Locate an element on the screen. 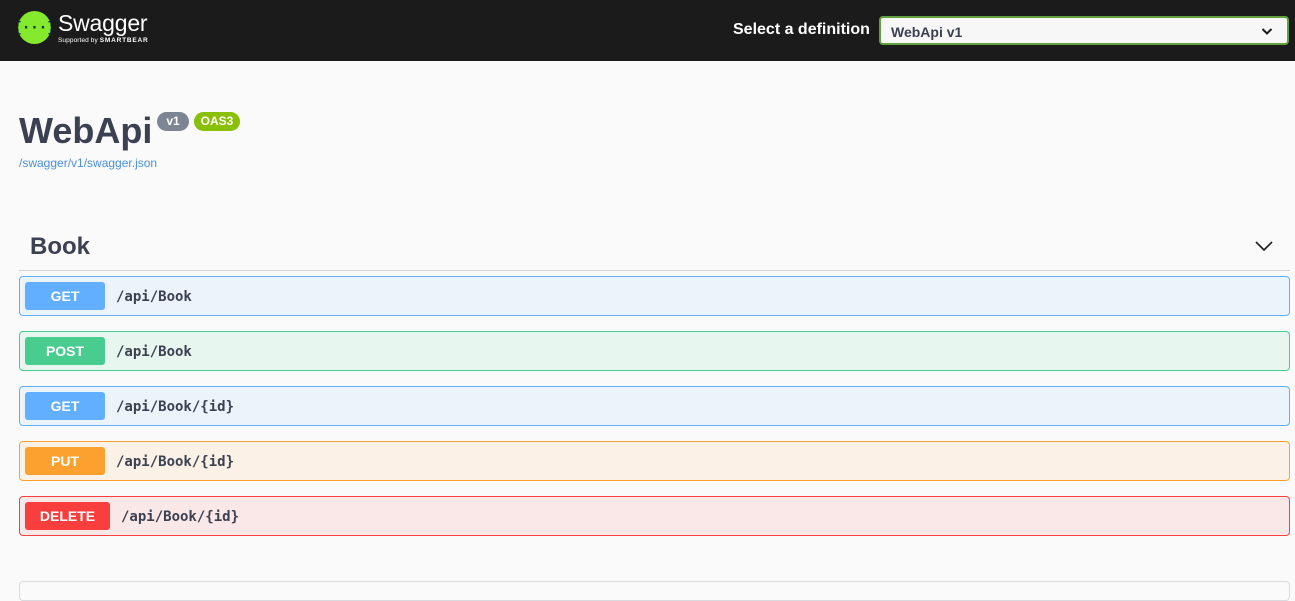 This screenshot has width=1295, height=601. logo-subtitle: Supported by SMARTBEAR is located at coordinates (103, 41).